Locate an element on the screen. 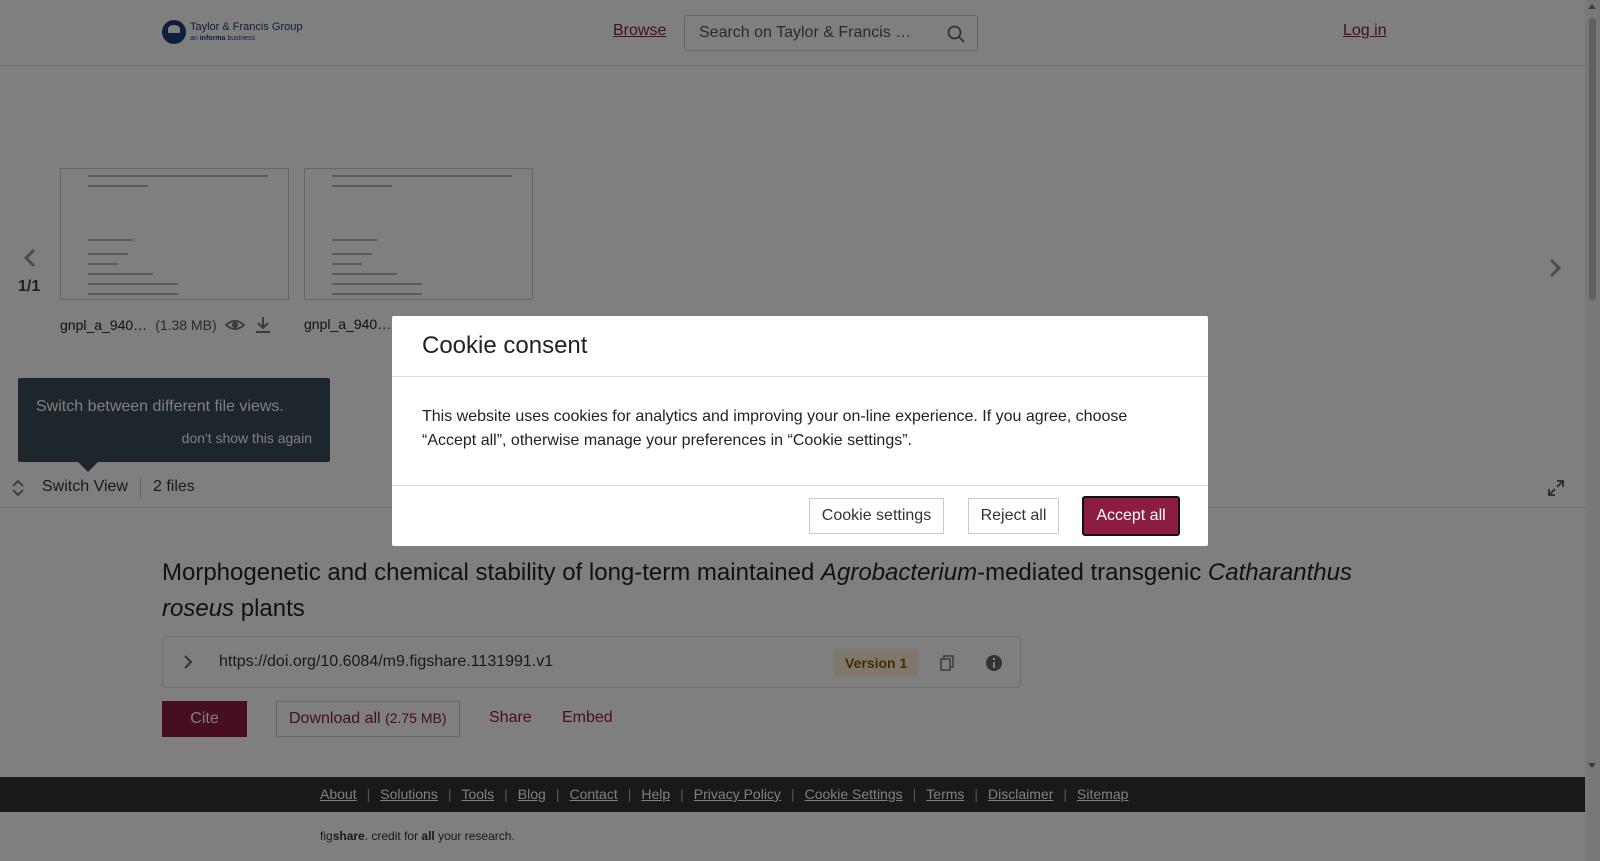 Image resolution: width=1600 pixels, height=861 pixels. accept-all-button: Accept all is located at coordinates (1131, 516).